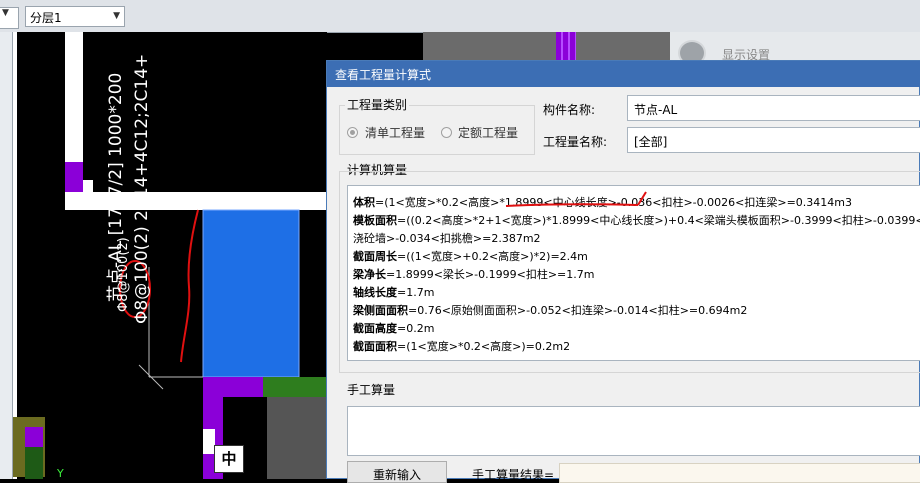 This screenshot has height=483, width=920. Describe the element at coordinates (651, 142) in the screenshot. I see `quantity-name-value: [全部]` at that location.